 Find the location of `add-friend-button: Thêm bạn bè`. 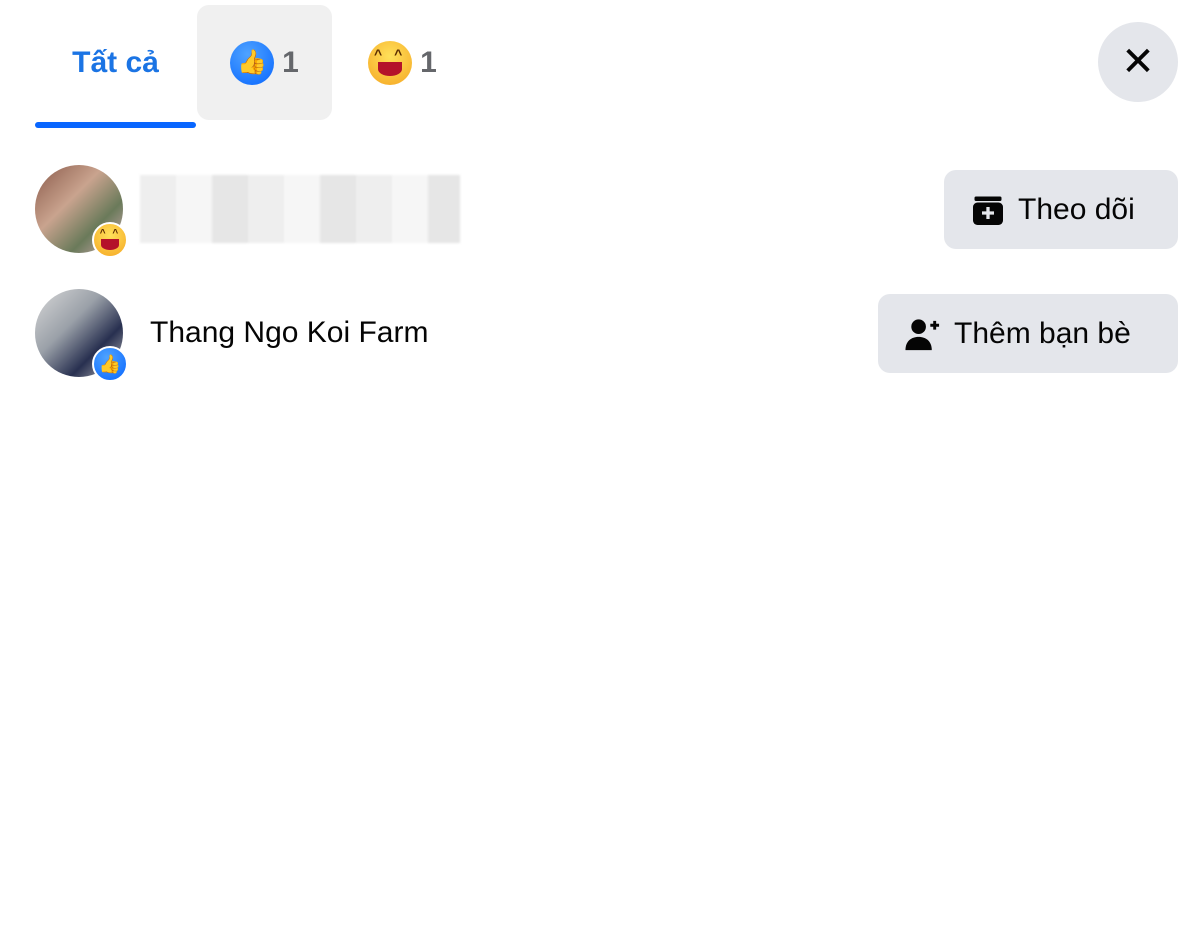

add-friend-button: Thêm bạn bè is located at coordinates (1028, 333).